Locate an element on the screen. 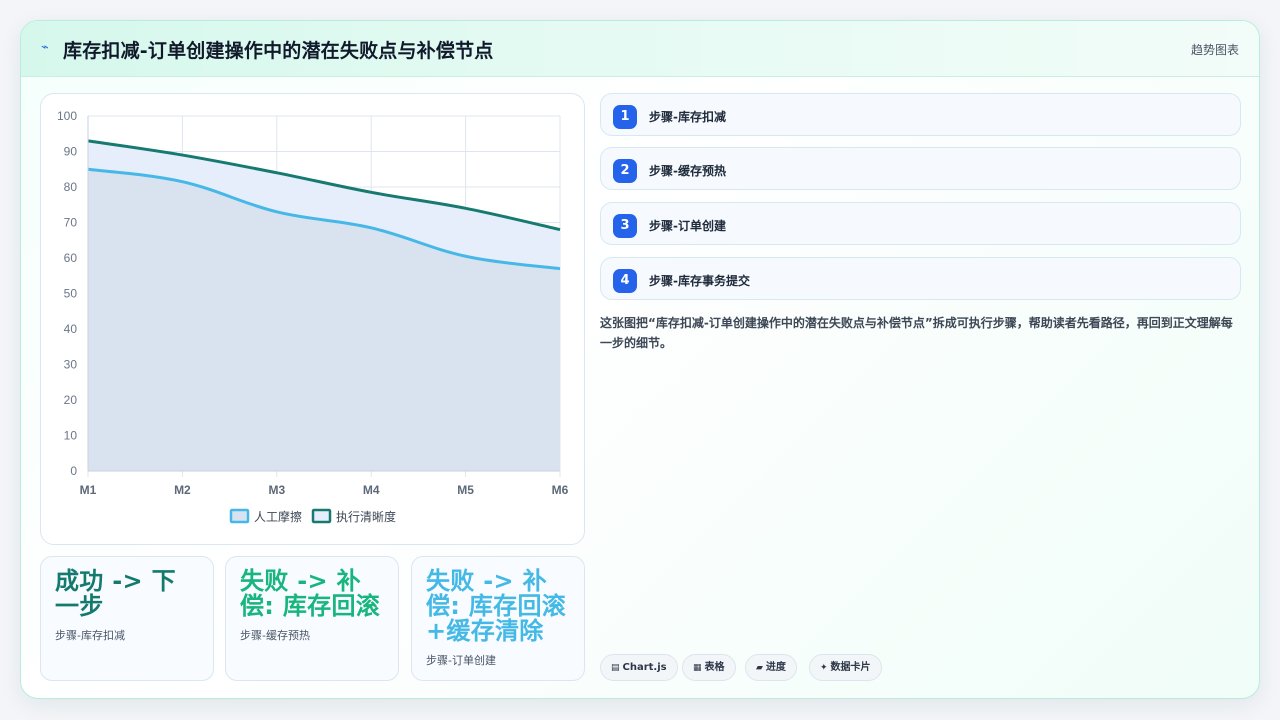  pulse-icon: ⌁ is located at coordinates (45, 47).